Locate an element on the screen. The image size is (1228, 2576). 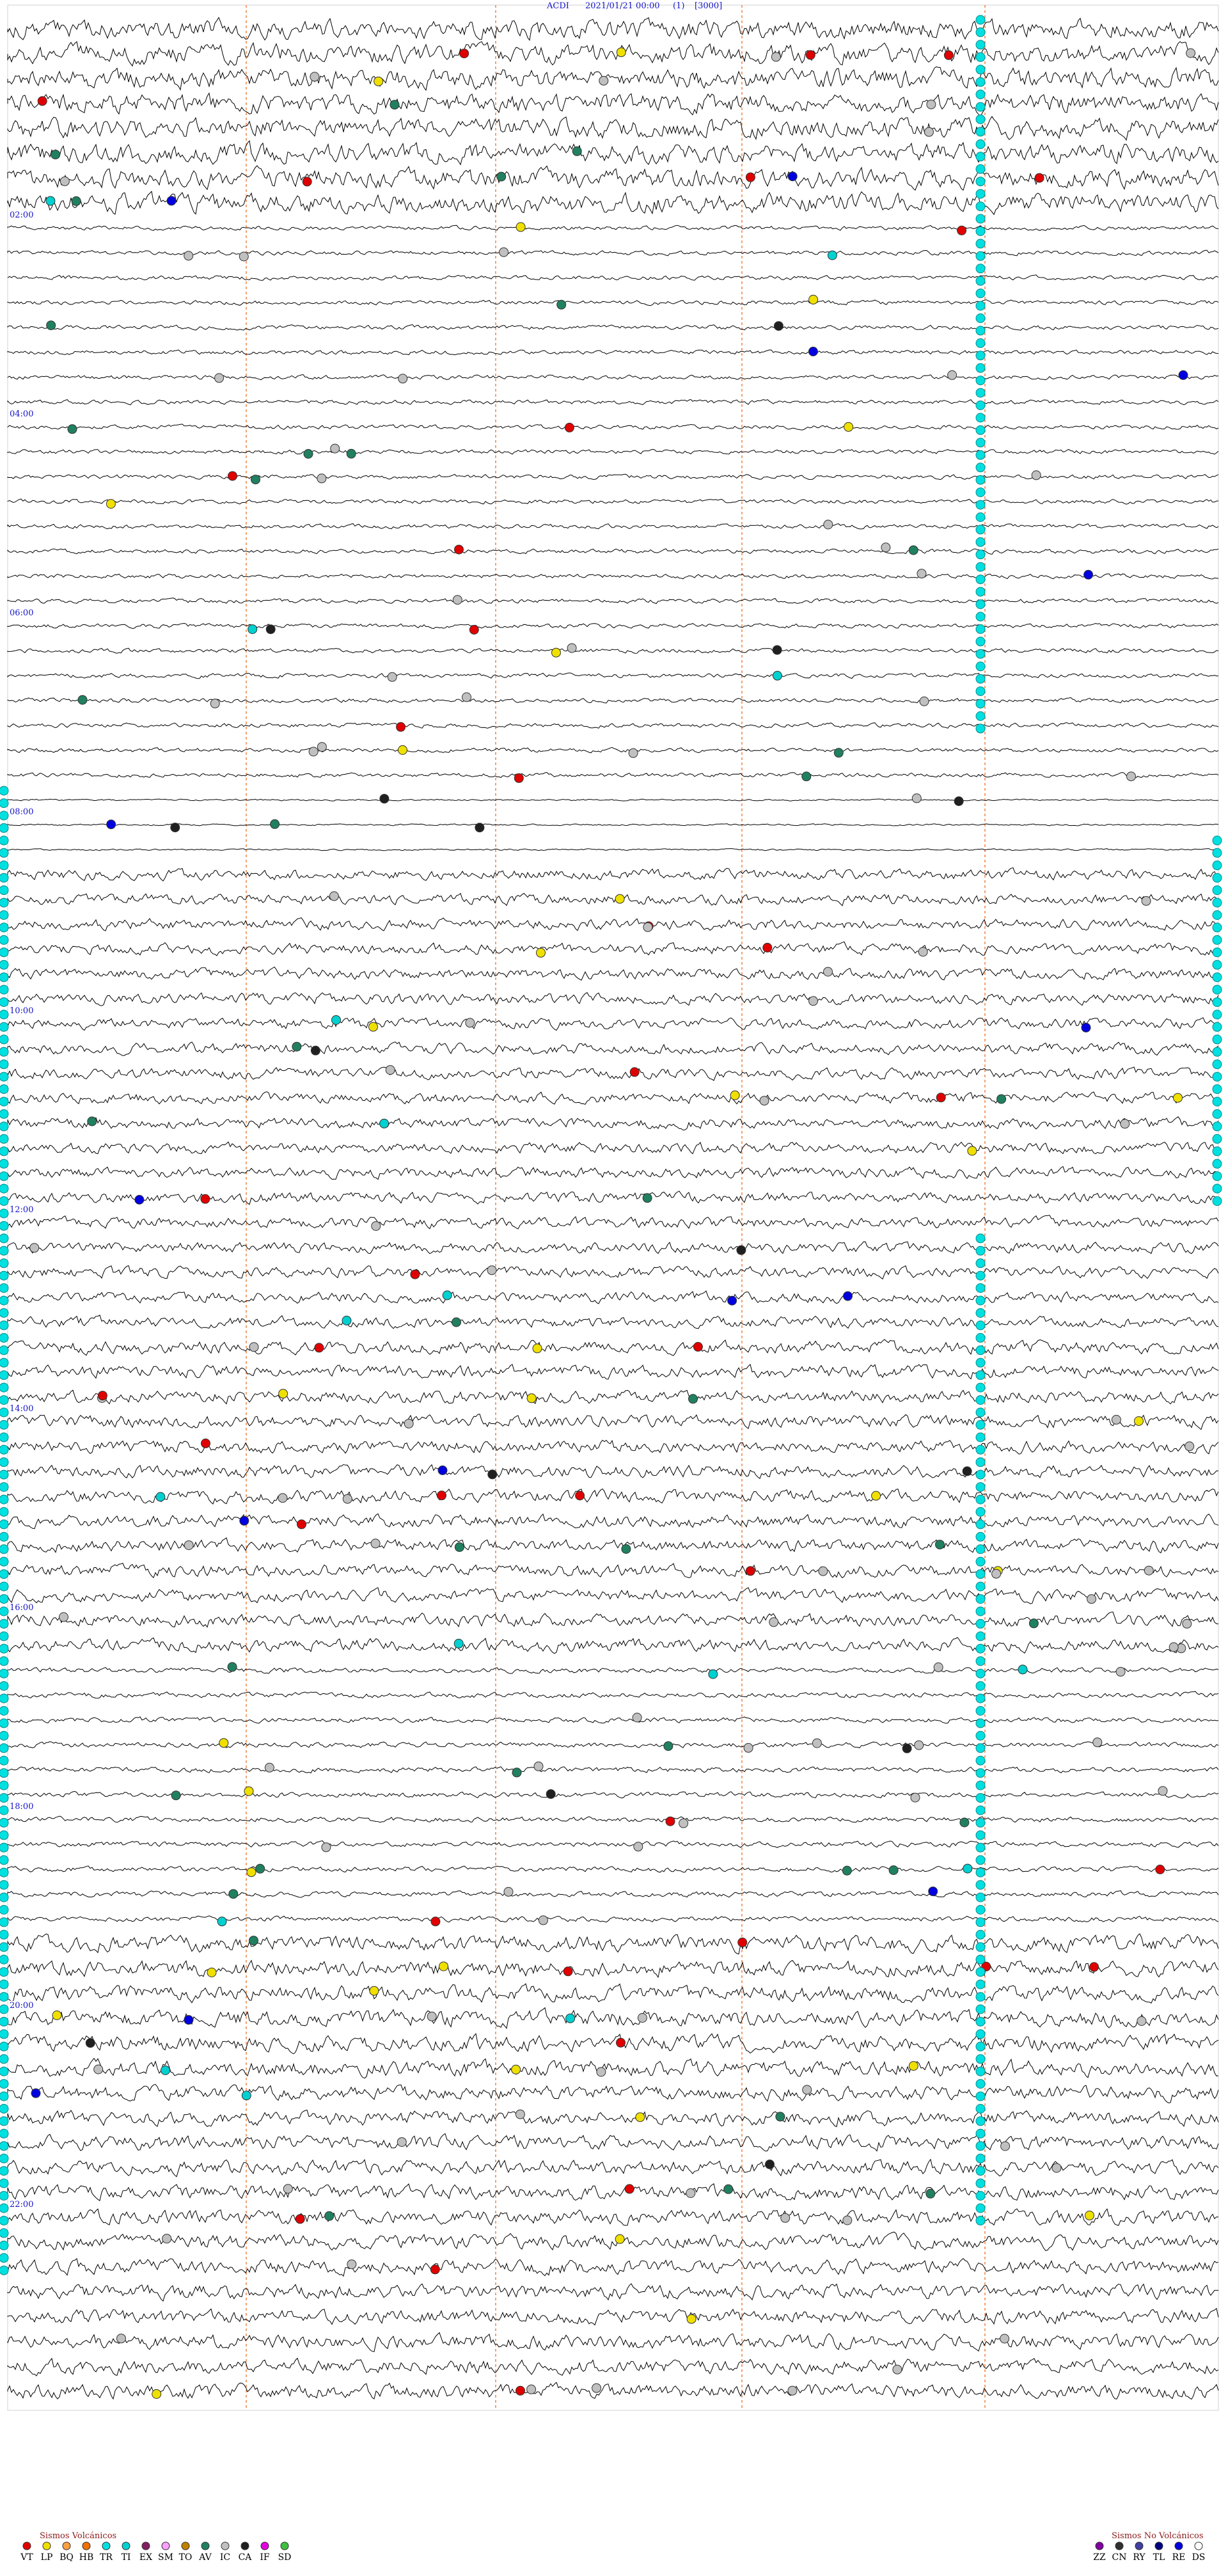
legend-code-ti: TI is located at coordinates (126, 2557).